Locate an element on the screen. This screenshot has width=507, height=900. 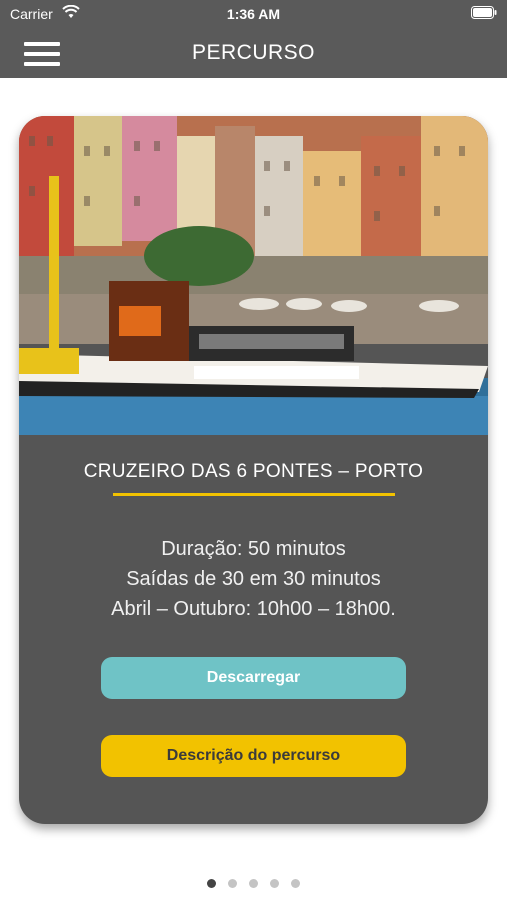
battery-icon is located at coordinates (484, 12).